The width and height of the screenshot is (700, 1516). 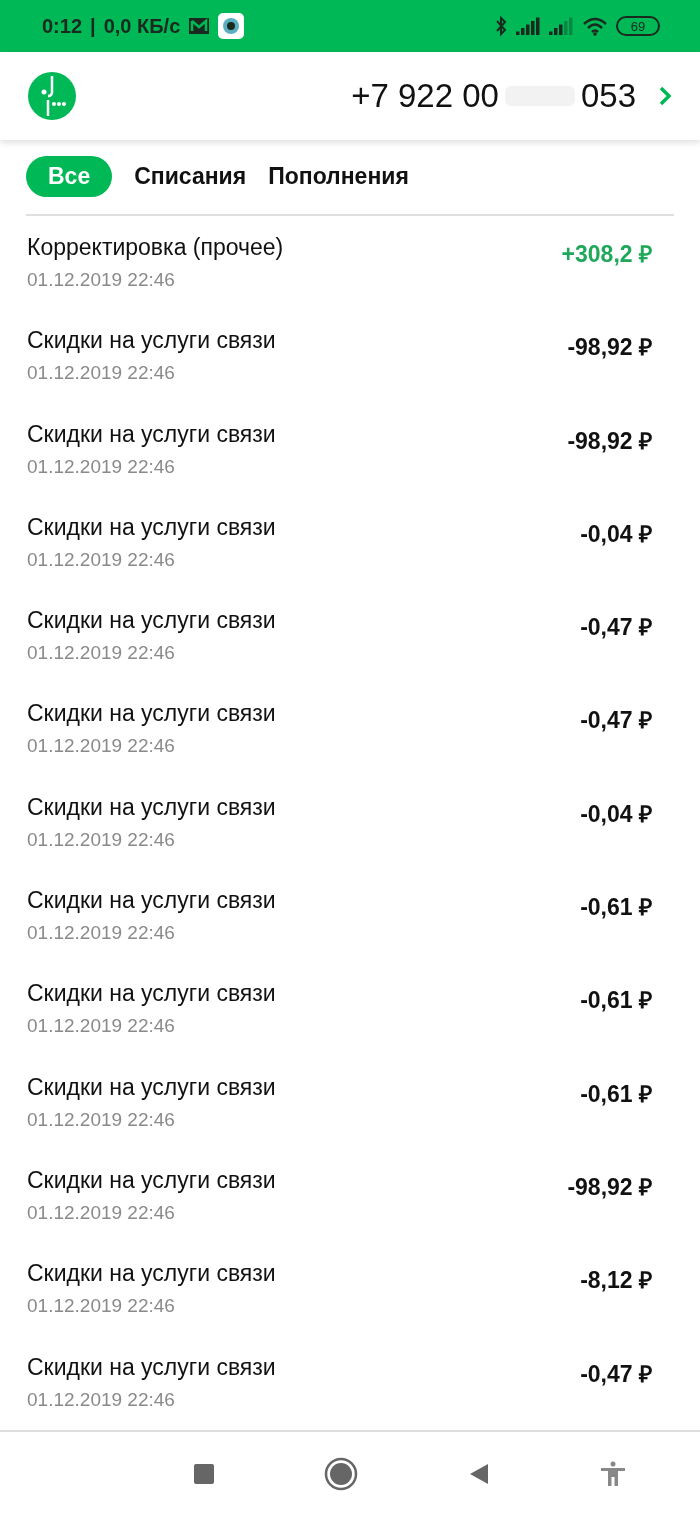 I want to click on recents-icon, so click(x=204, y=1474).